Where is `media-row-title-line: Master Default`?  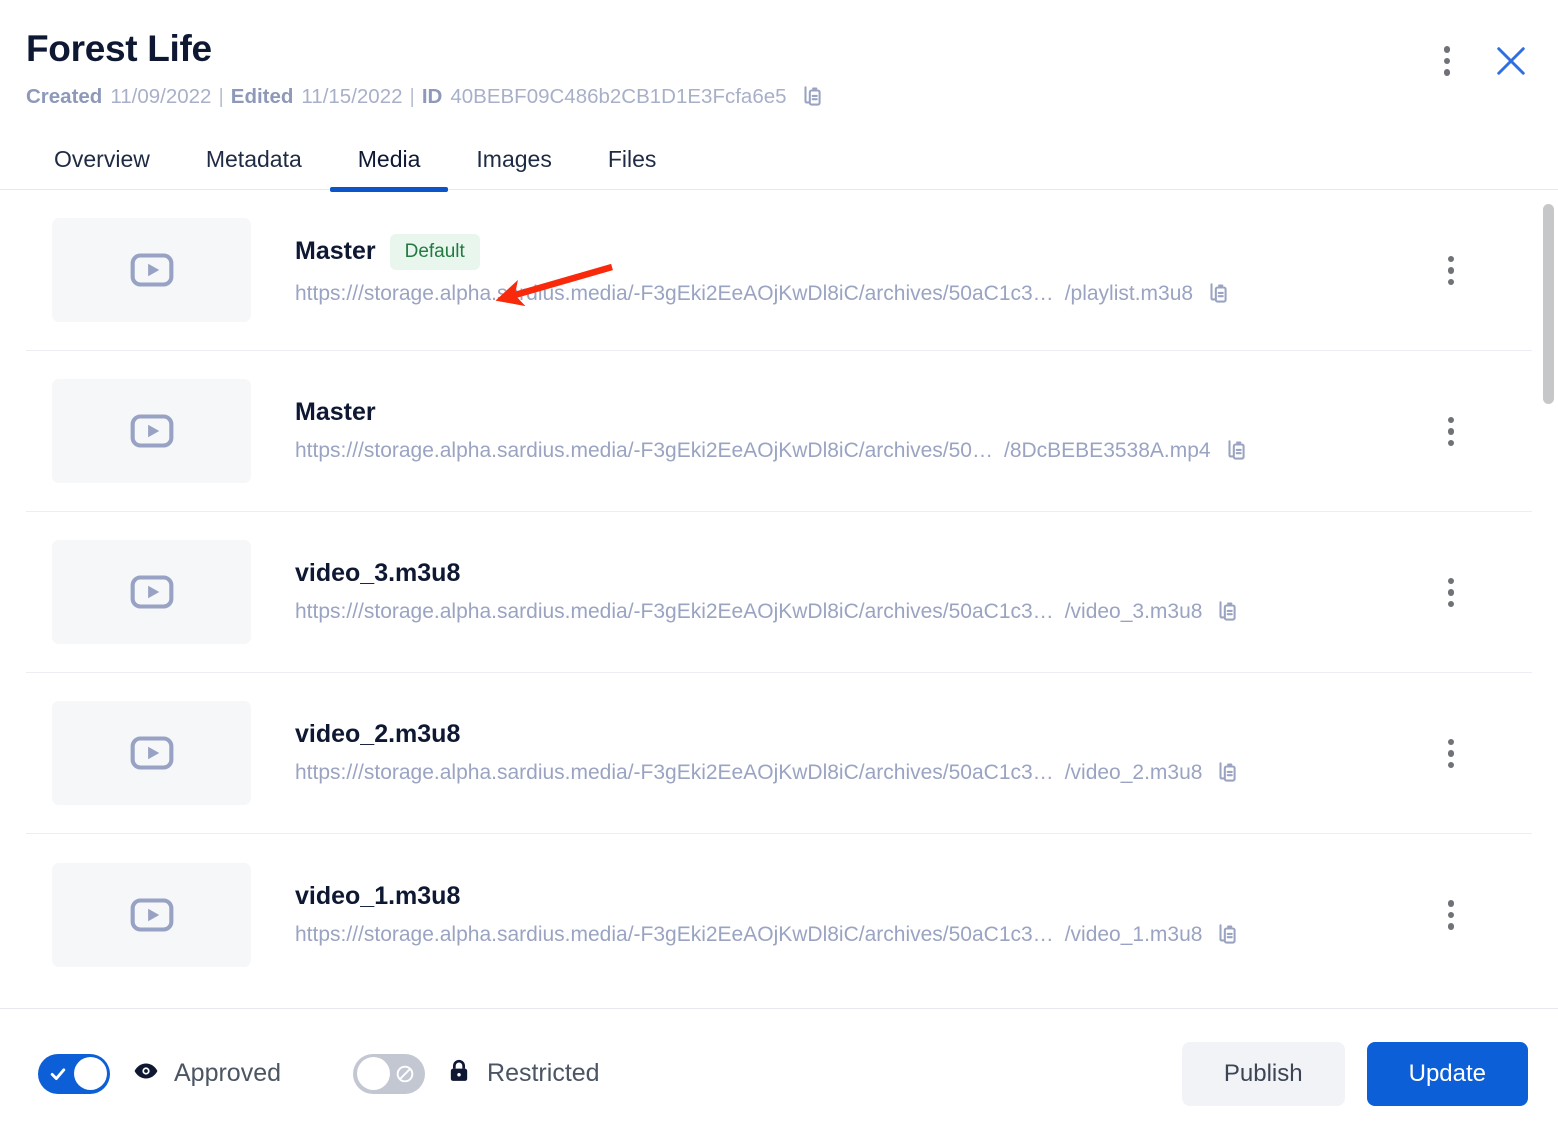
media-row-title-line: Master Default is located at coordinates (913, 251).